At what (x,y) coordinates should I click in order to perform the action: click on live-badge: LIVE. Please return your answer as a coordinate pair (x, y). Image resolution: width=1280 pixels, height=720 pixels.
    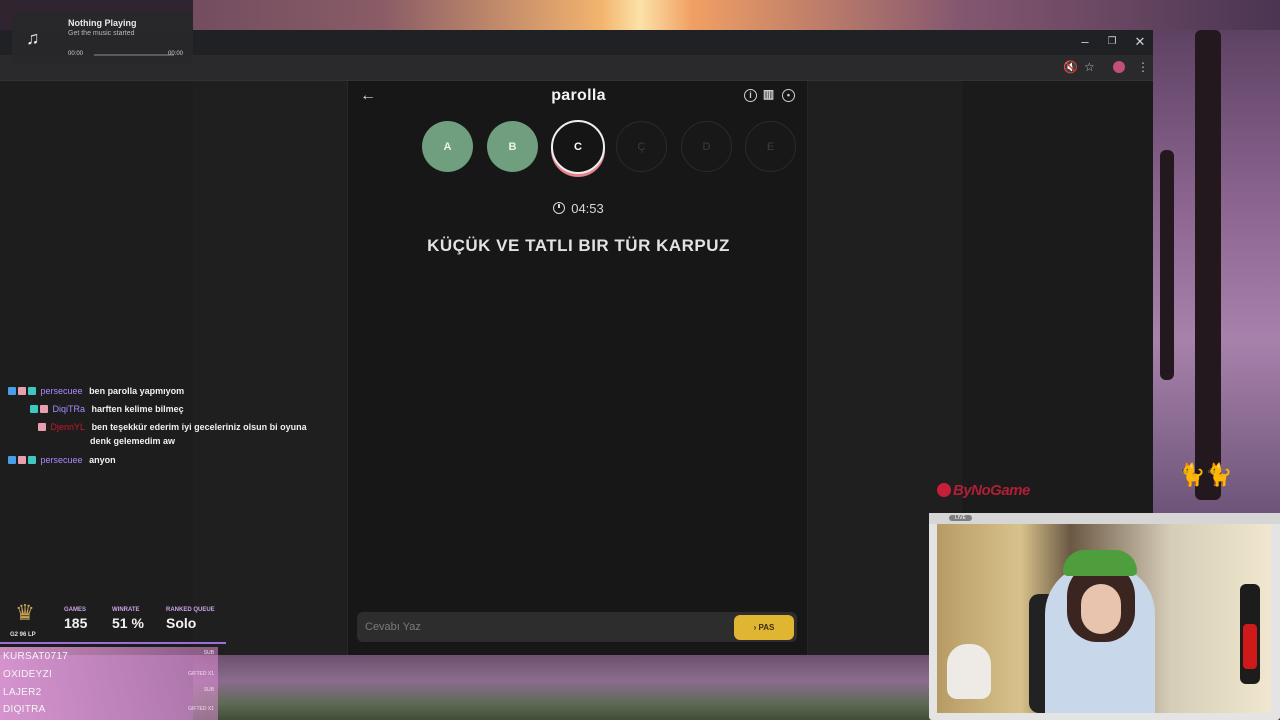
    Looking at the image, I should click on (960, 518).